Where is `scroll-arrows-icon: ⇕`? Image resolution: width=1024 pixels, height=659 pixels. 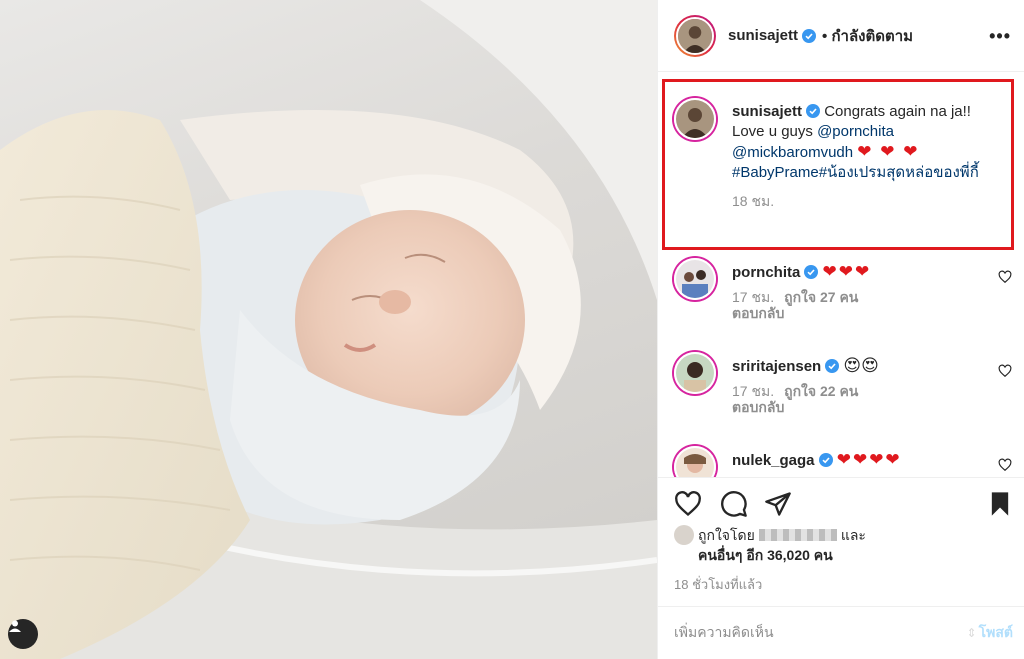
scroll-arrows-icon: ⇕ is located at coordinates (971, 633).